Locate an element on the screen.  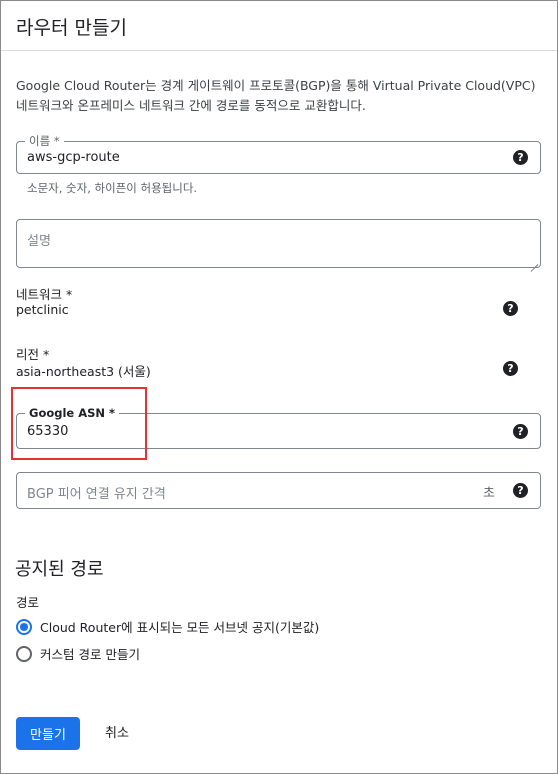
seconds-unit: 초 is located at coordinates (489, 493).